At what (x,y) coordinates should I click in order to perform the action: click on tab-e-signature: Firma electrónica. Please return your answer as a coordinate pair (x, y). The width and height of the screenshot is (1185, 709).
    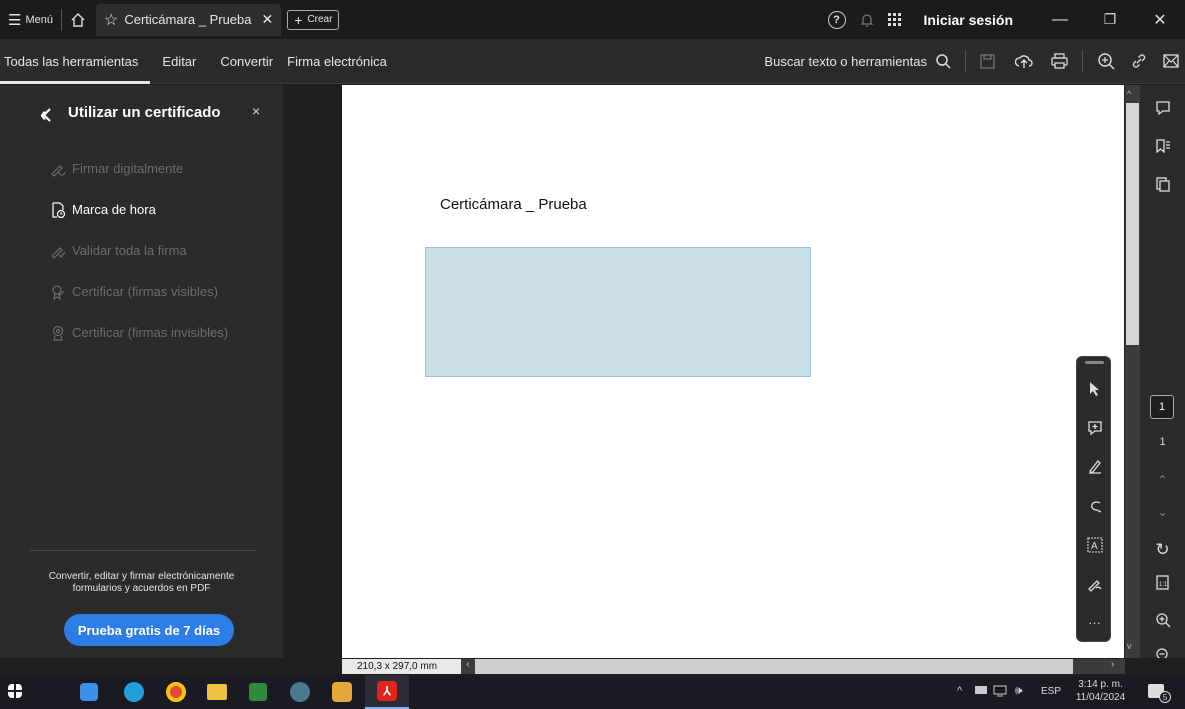
    Looking at the image, I should click on (342, 61).